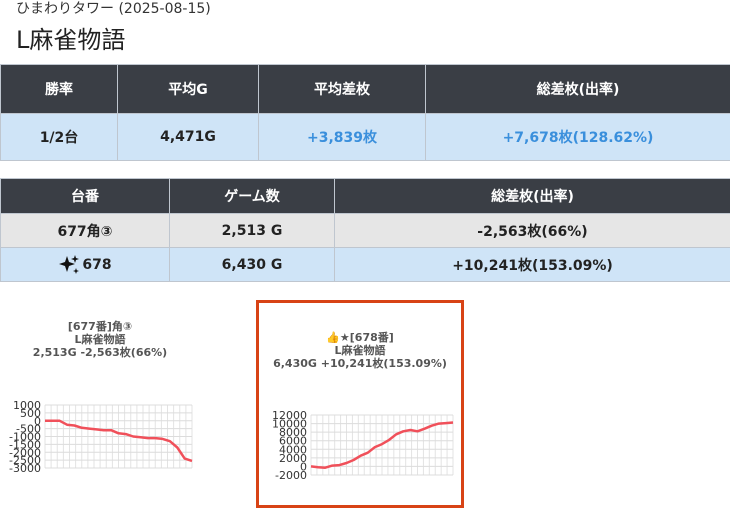 This screenshot has height=511, width=730. What do you see at coordinates (25, 468) in the screenshot?
I see `y-tick-label: -3000` at bounding box center [25, 468].